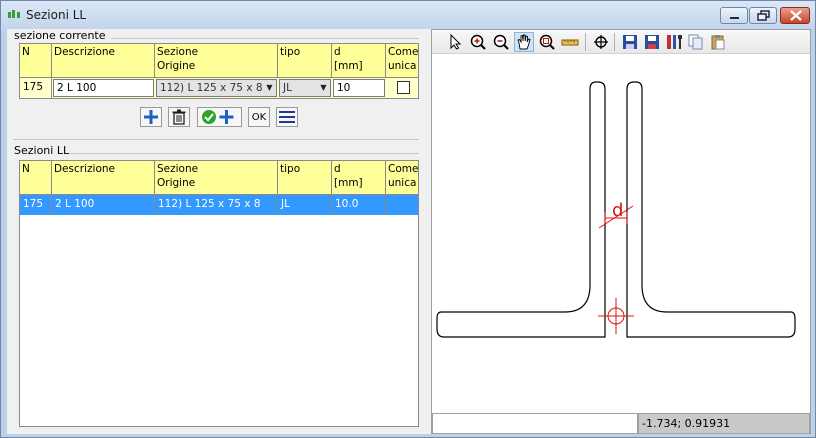 This screenshot has width=816, height=438. What do you see at coordinates (305, 88) in the screenshot?
I see `tipo-select: JL ▼` at bounding box center [305, 88].